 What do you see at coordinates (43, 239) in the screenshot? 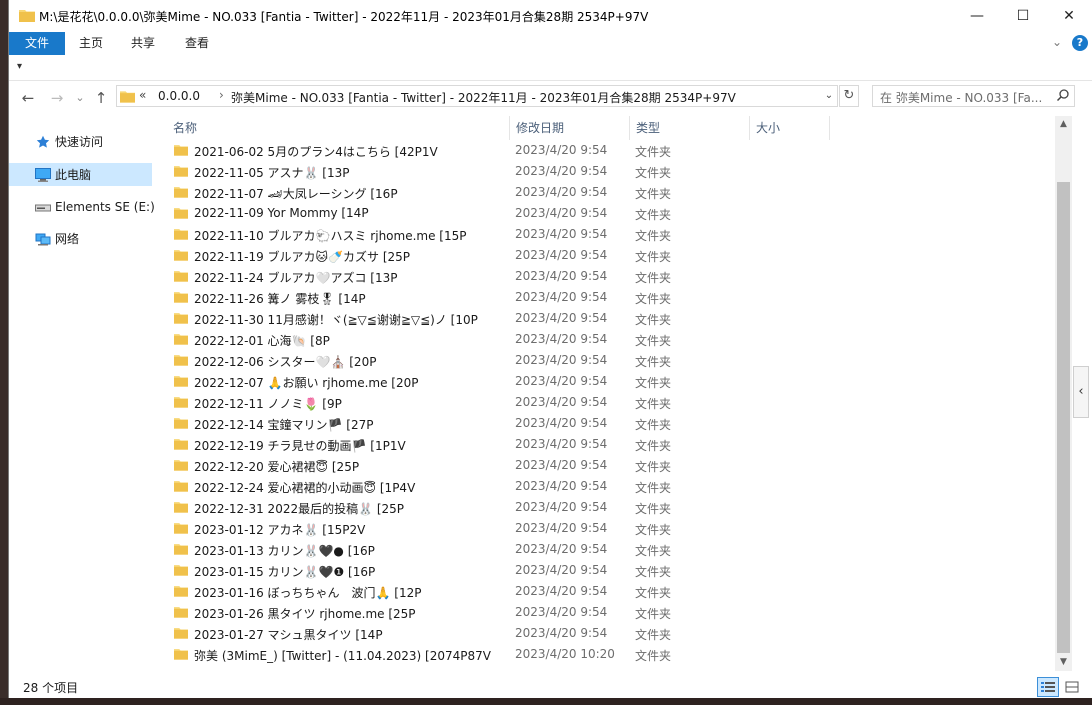
I see `network-icon` at bounding box center [43, 239].